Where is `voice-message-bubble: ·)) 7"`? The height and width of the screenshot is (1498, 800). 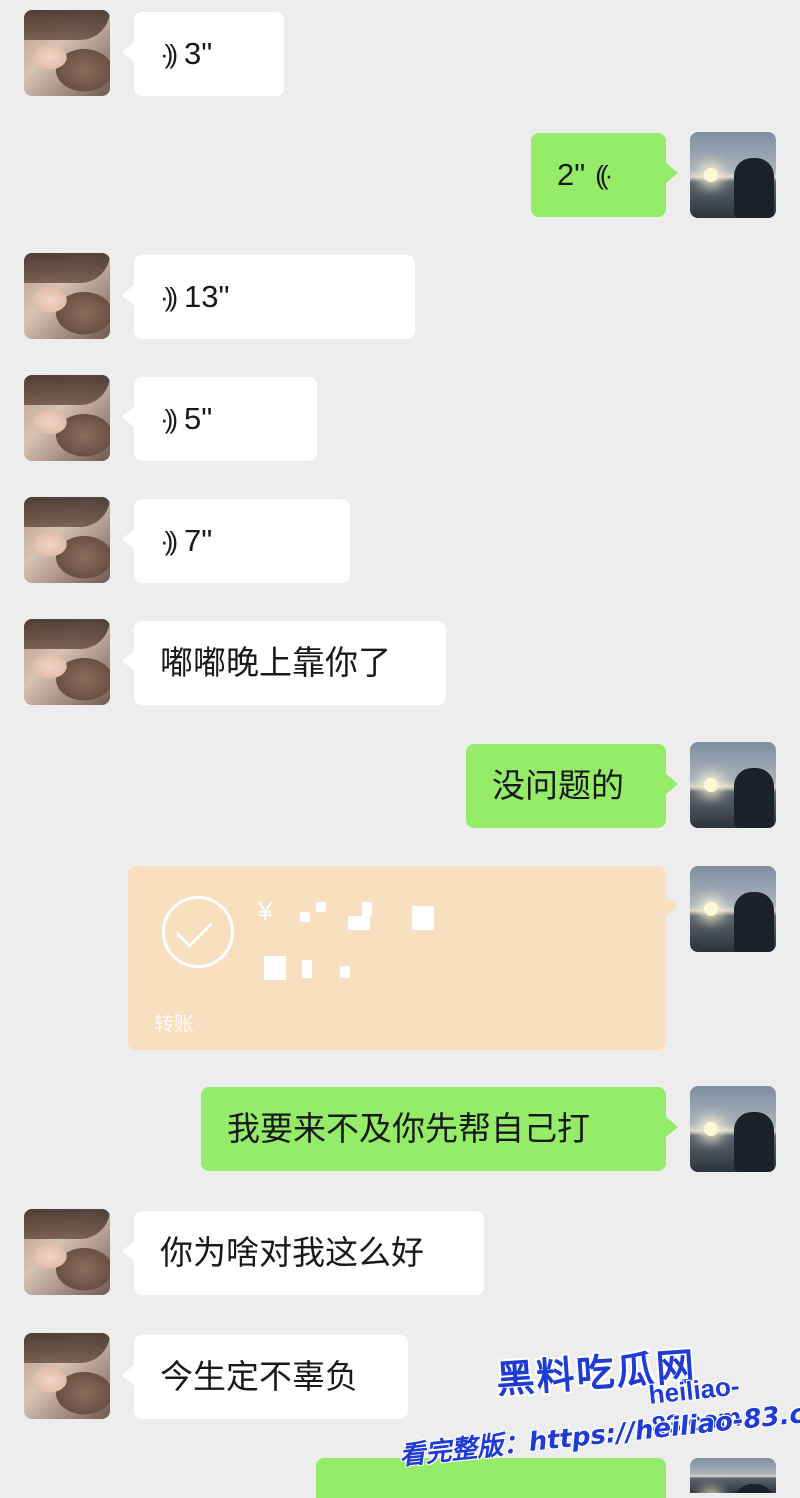
voice-message-bubble: ·)) 7" is located at coordinates (236, 541).